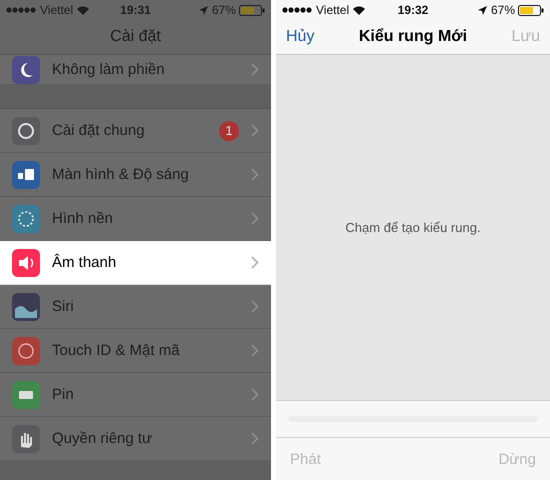 The width and height of the screenshot is (550, 480). I want to click on row-label: Pin, so click(63, 394).